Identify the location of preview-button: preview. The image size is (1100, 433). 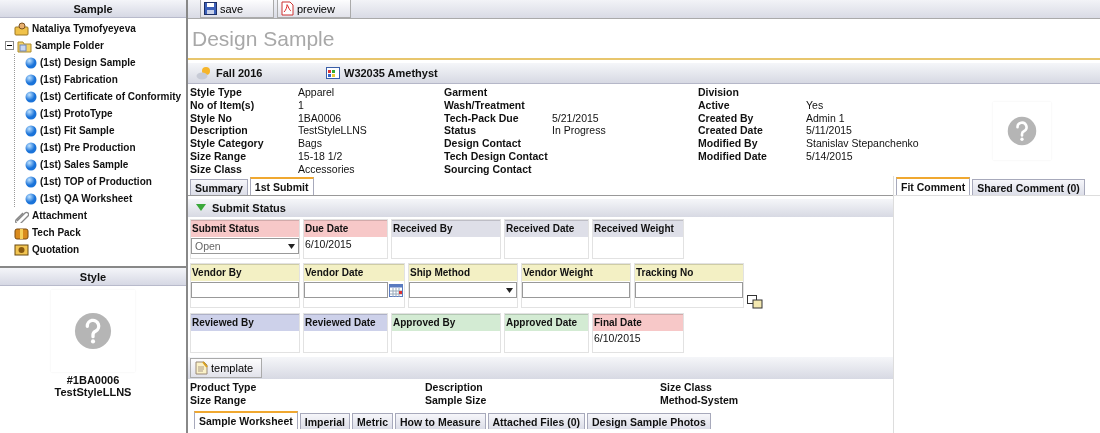
(314, 9).